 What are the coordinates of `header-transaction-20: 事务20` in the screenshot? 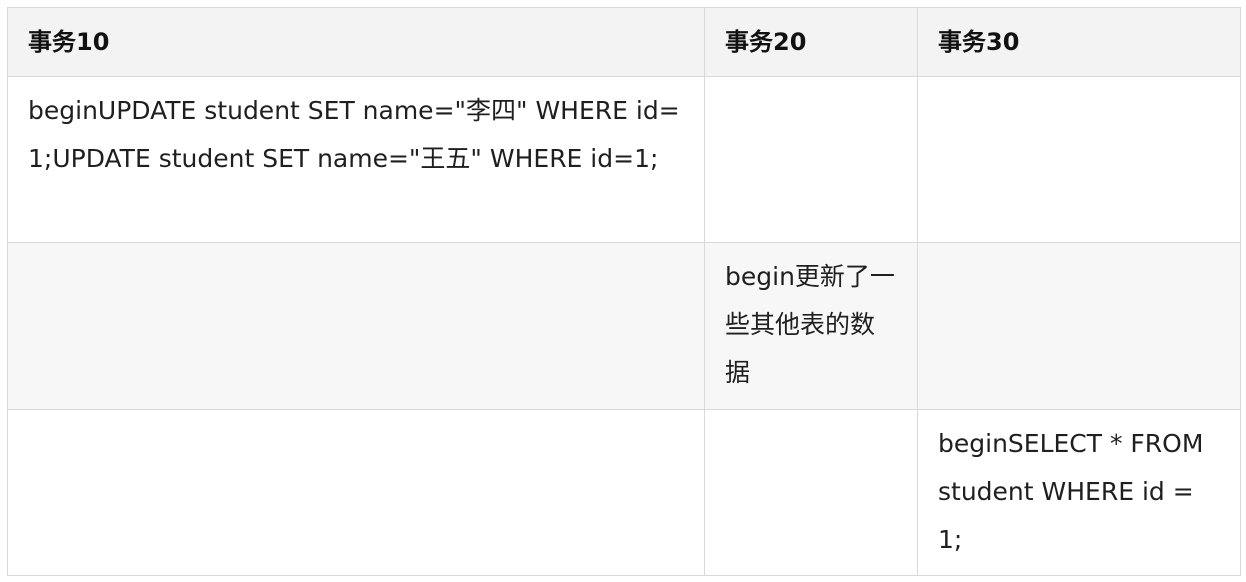 It's located at (811, 42).